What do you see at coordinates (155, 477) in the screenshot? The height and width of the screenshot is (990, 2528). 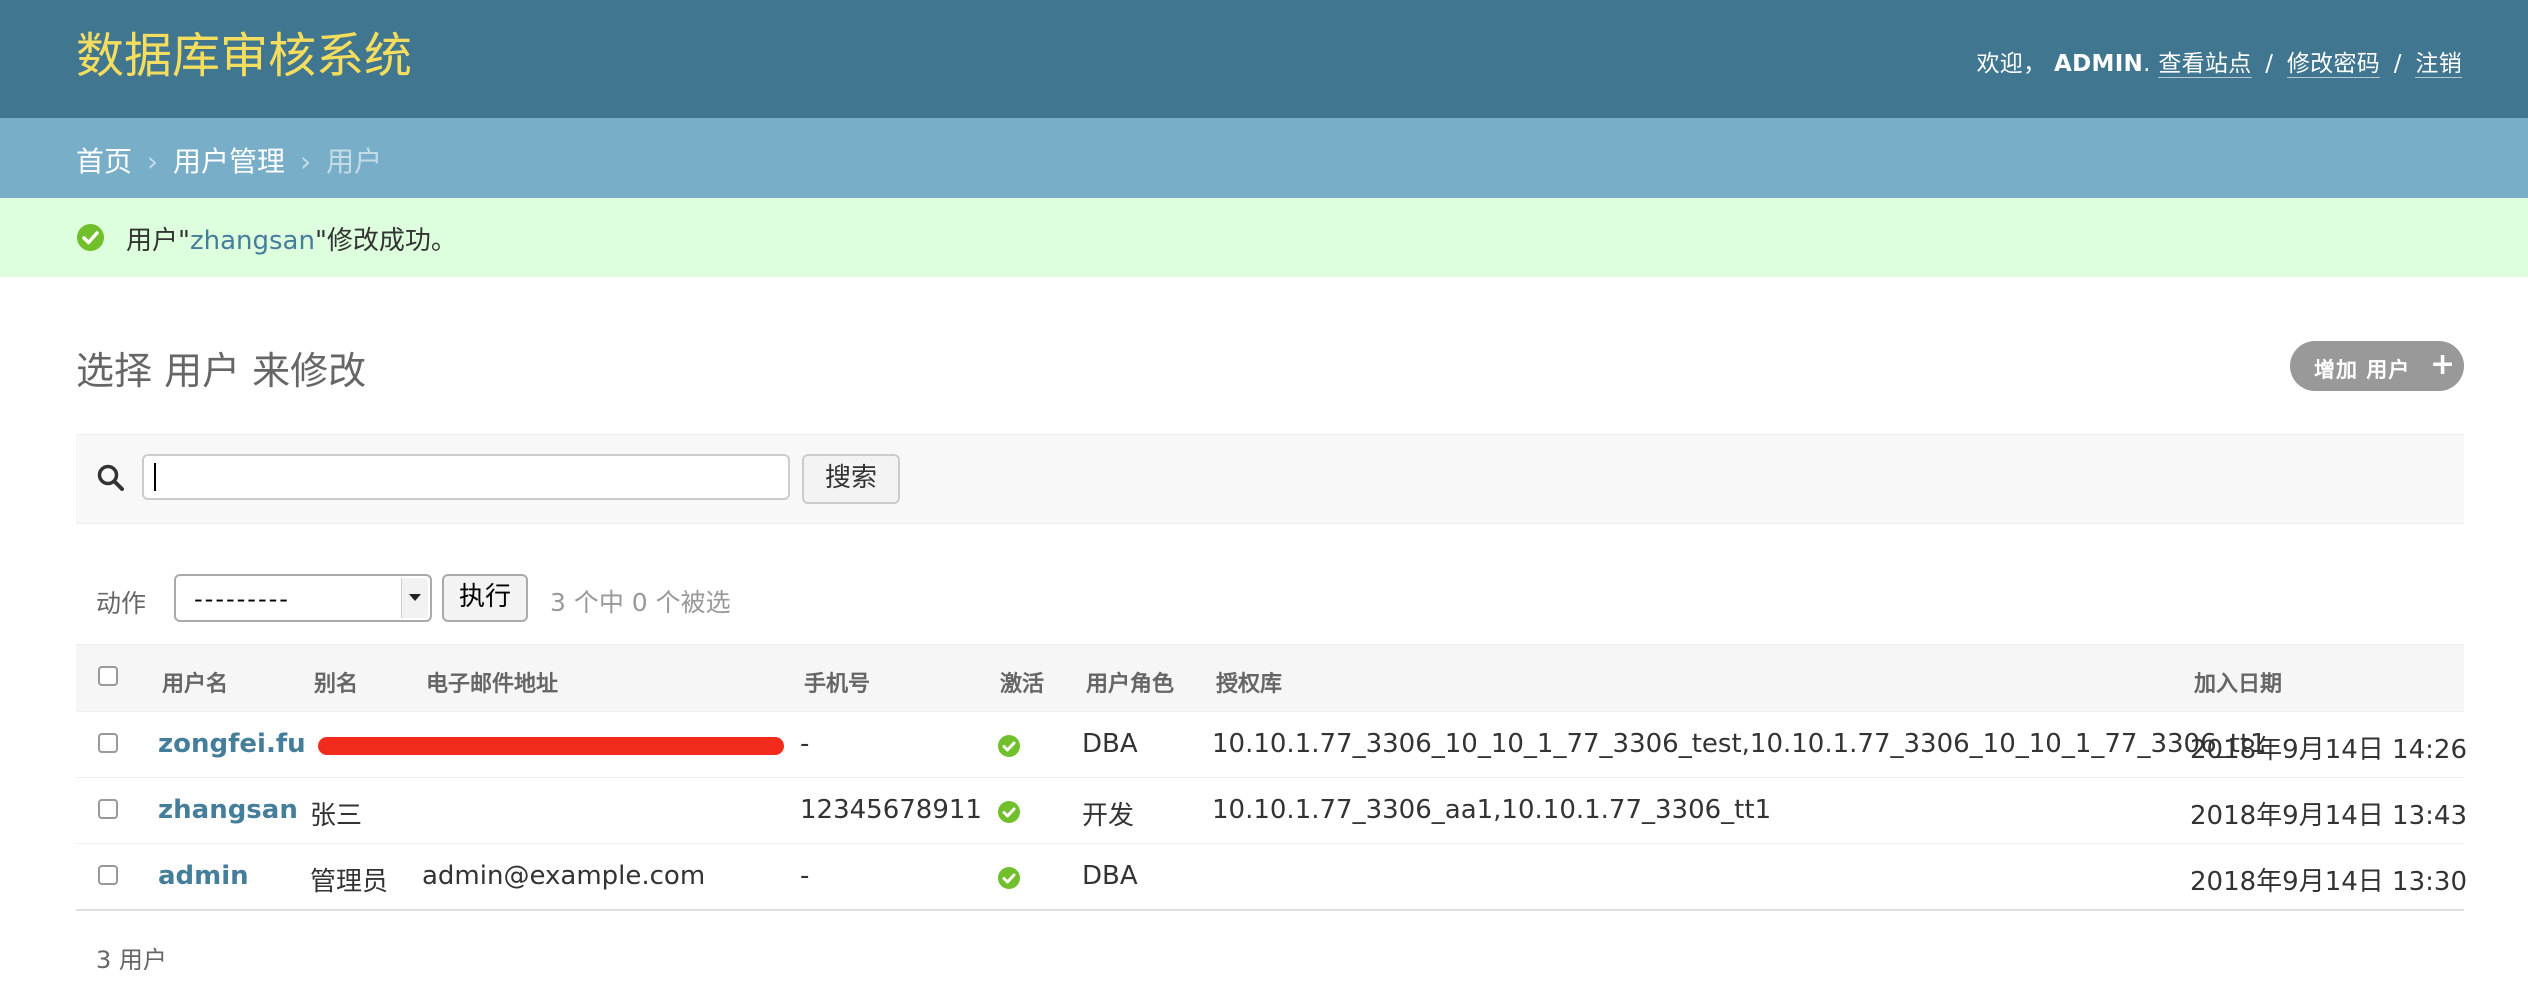 I see `text-caret` at bounding box center [155, 477].